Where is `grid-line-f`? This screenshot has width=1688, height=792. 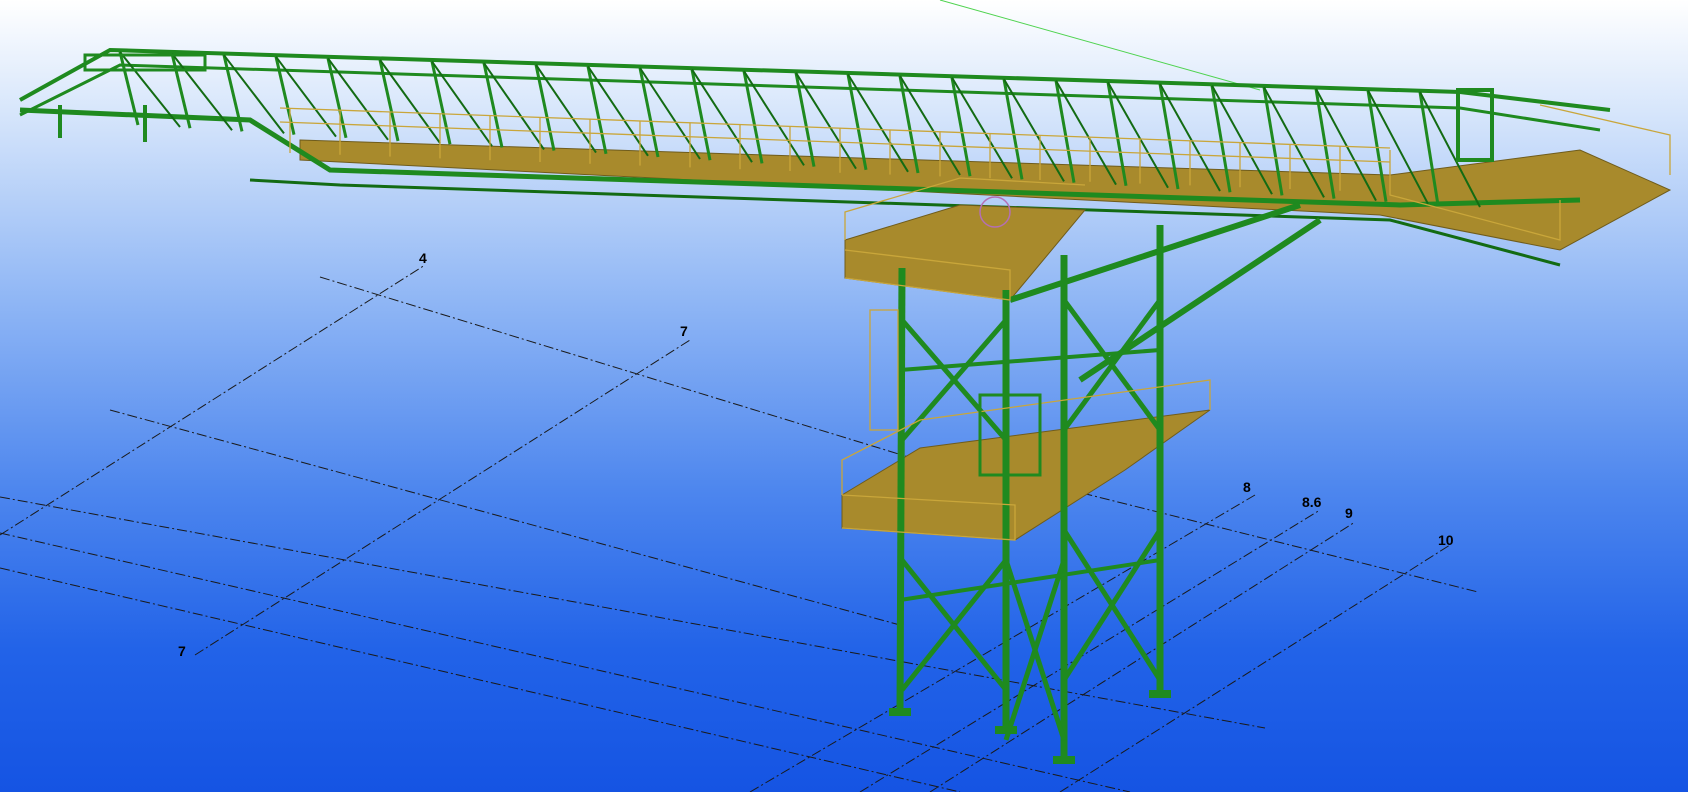
grid-line-f is located at coordinates (1254, 536).